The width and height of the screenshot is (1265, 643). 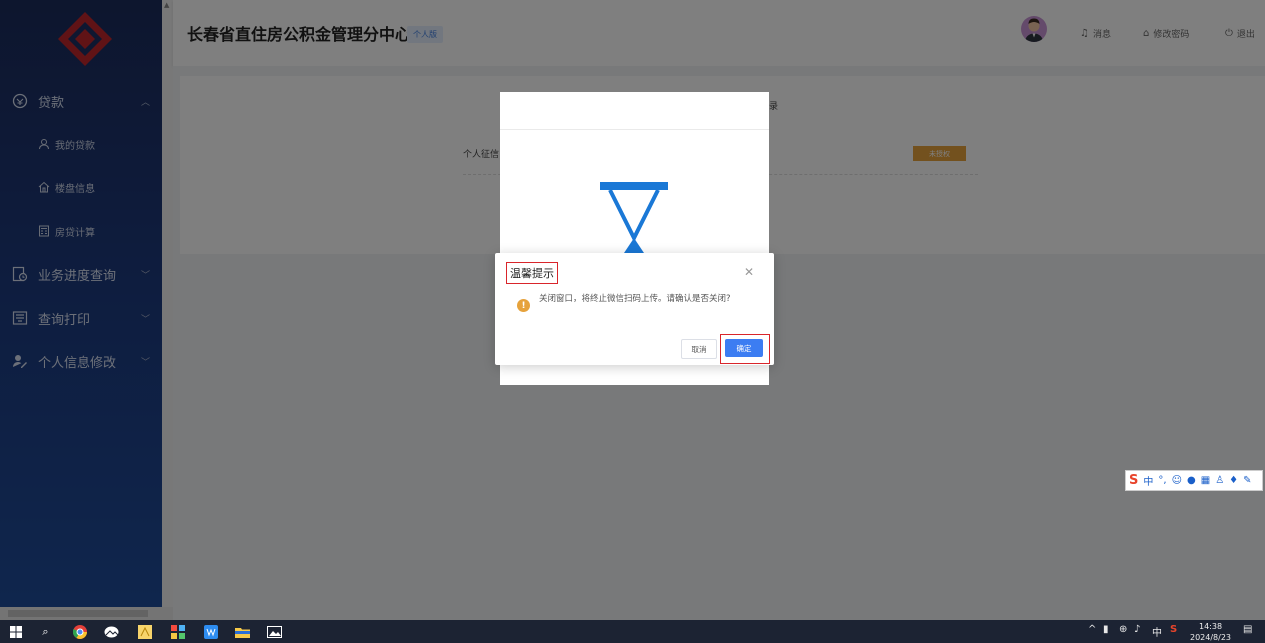 I want to click on photos-app-icon, so click(x=111, y=631).